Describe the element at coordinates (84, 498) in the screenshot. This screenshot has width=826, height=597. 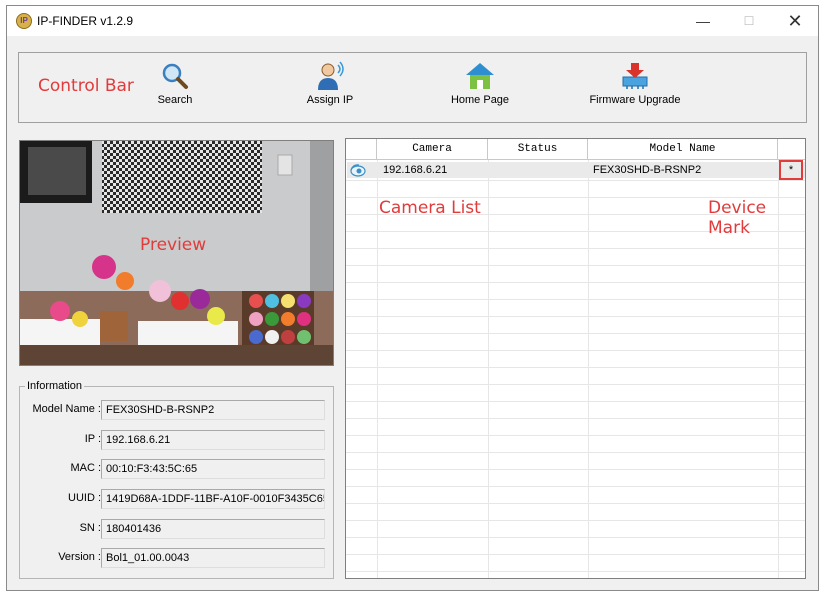
I see `uuid-label: UUID :` at that location.